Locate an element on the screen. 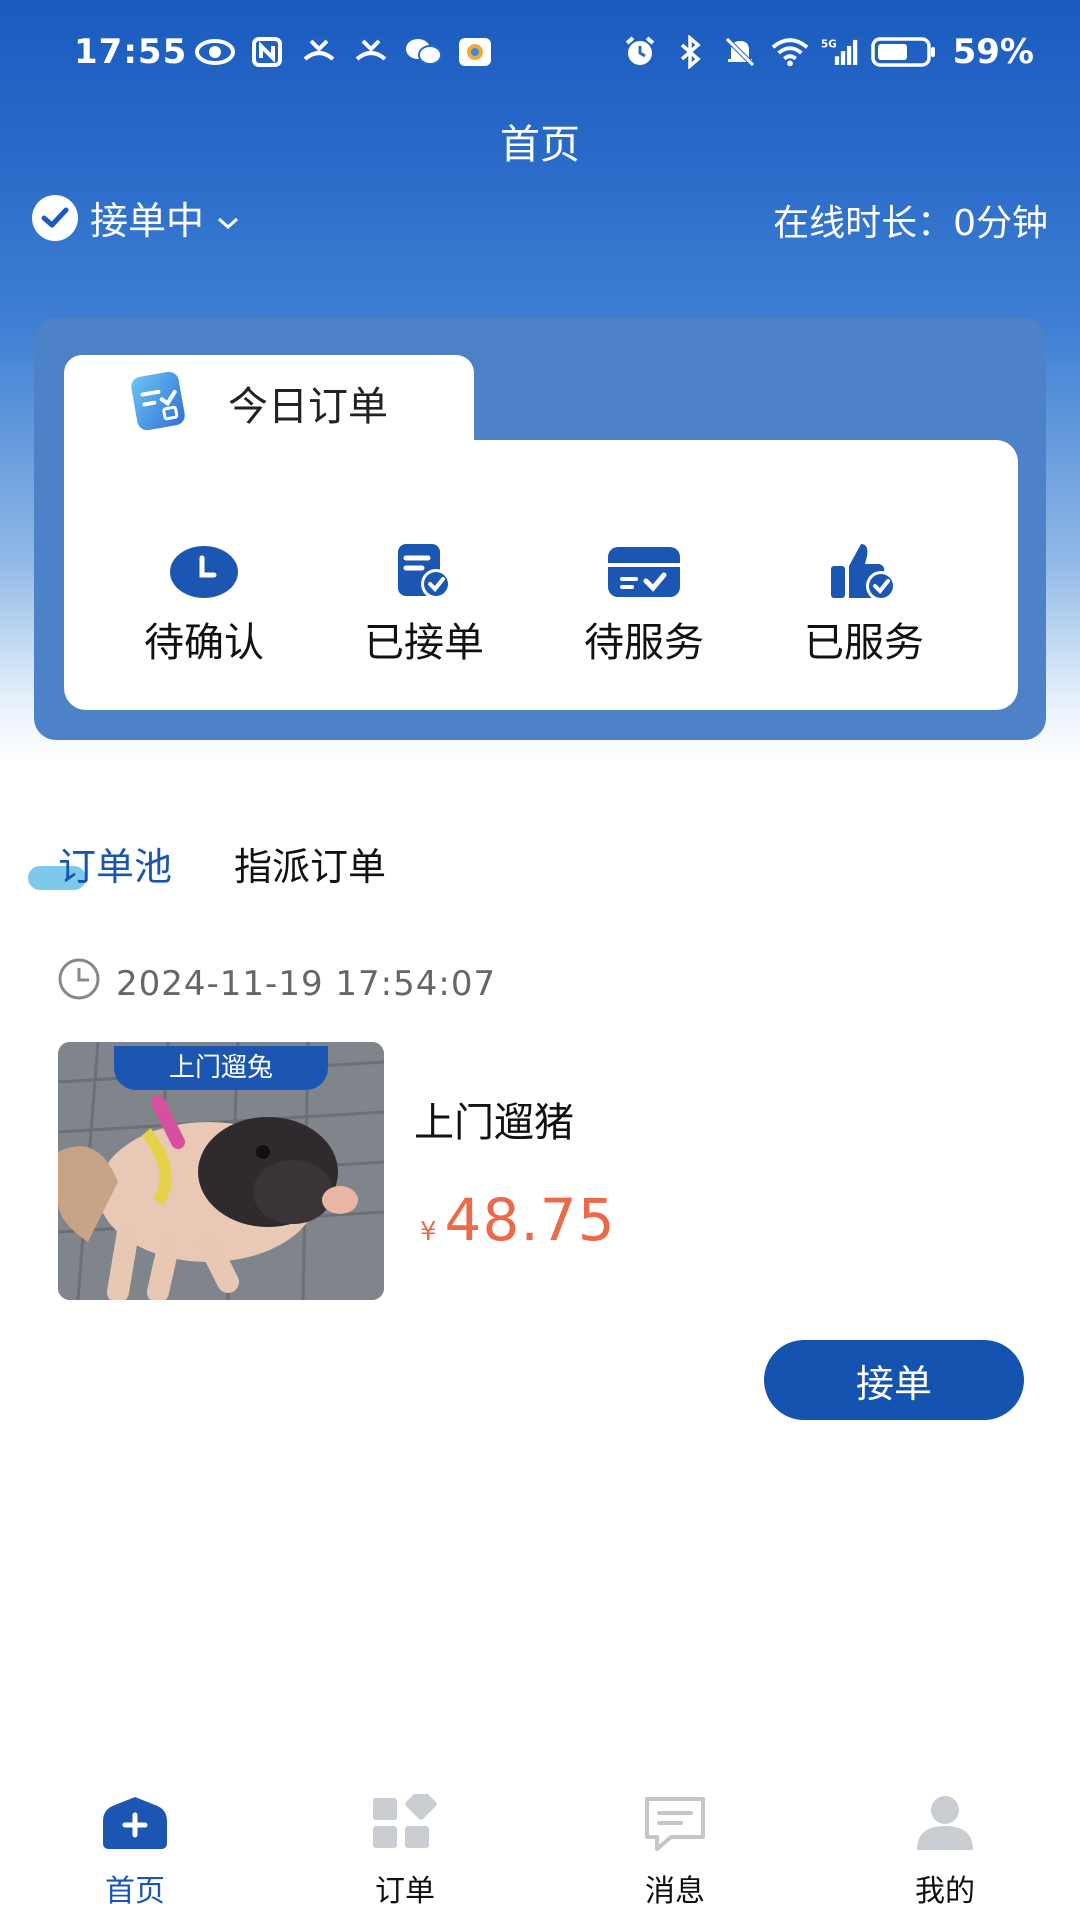 The image size is (1080, 1920). clock-icon is located at coordinates (204, 572).